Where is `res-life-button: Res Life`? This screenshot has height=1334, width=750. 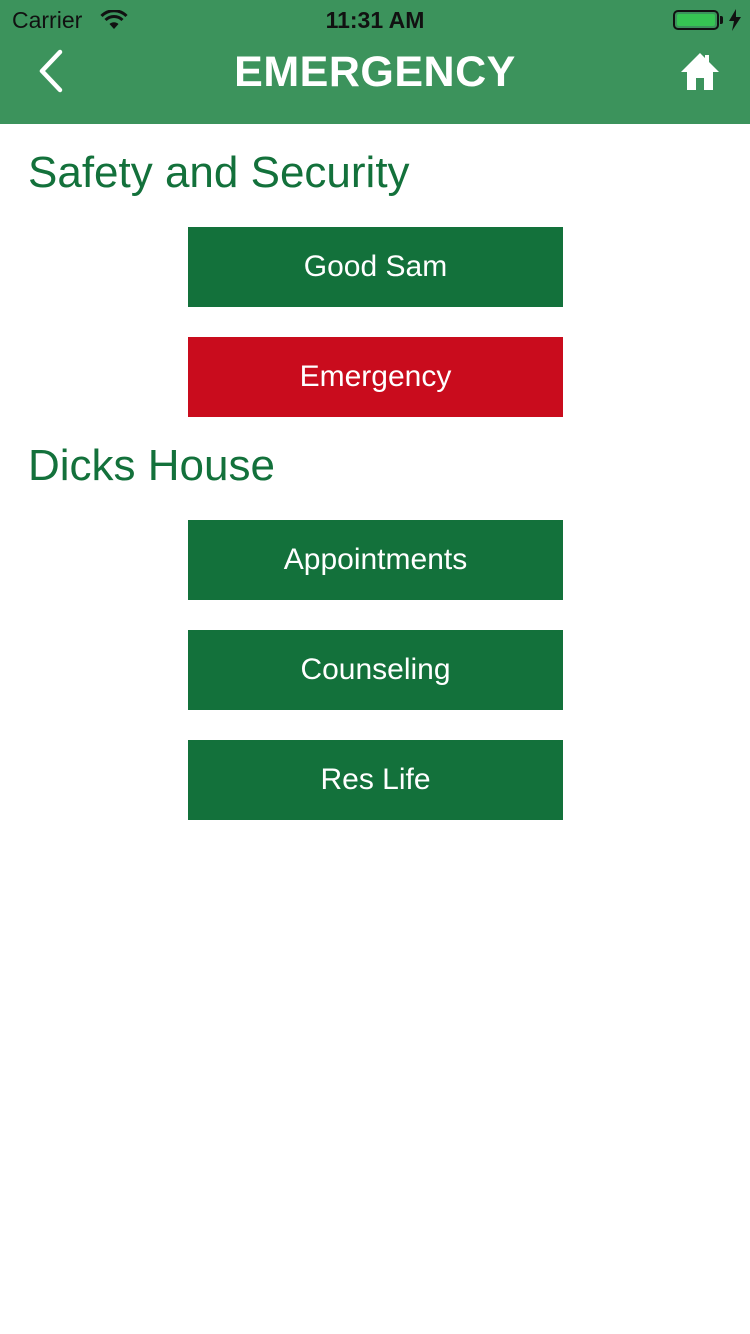 res-life-button: Res Life is located at coordinates (375, 780).